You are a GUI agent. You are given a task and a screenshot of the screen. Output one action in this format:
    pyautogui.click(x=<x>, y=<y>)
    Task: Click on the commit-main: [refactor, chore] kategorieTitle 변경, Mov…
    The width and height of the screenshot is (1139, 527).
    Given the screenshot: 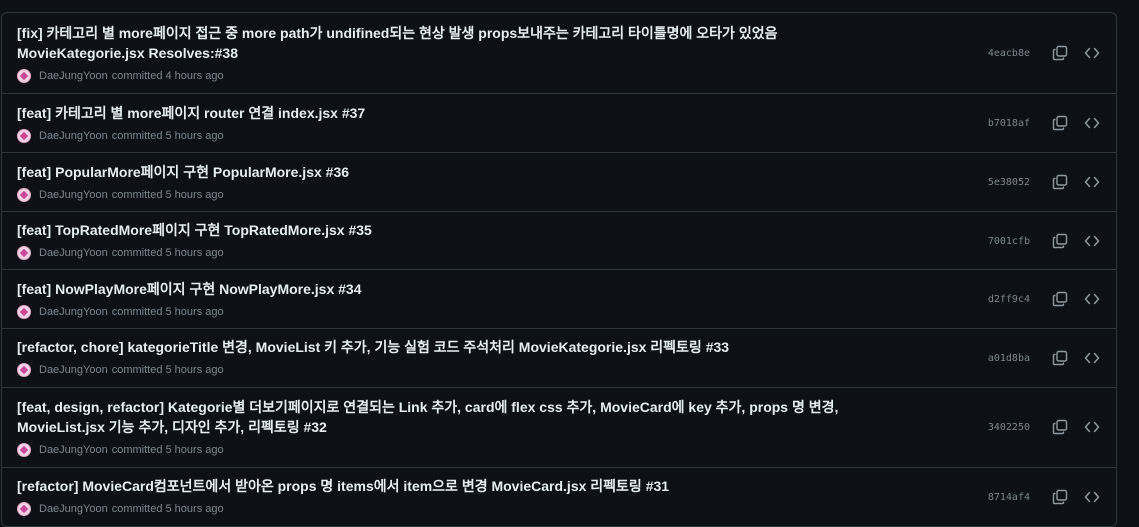 What is the action you would take?
    pyautogui.click(x=467, y=357)
    